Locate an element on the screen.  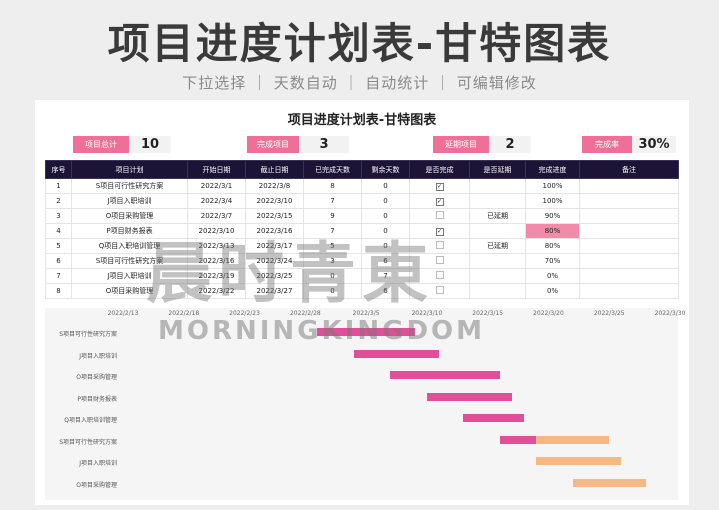
cell-end: 2022/3/8 is located at coordinates (274, 186).